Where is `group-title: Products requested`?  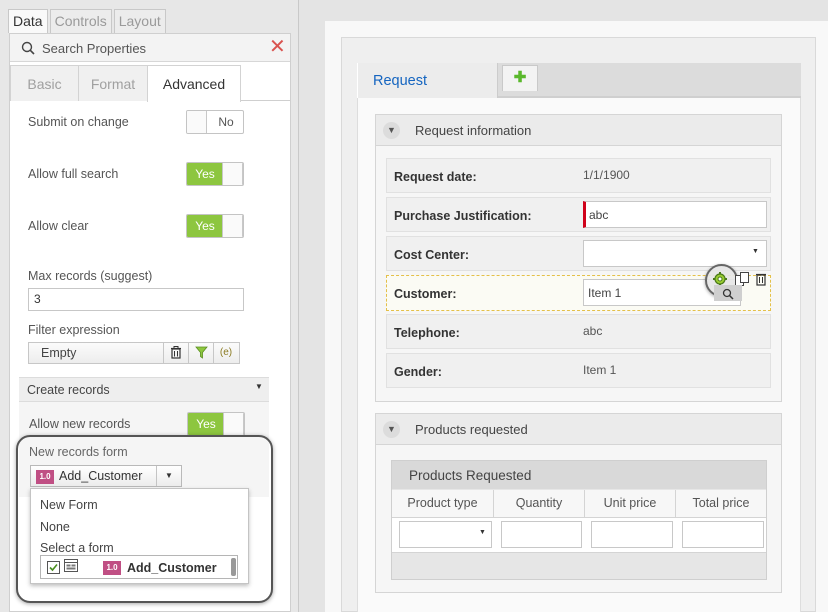 group-title: Products requested is located at coordinates (471, 429).